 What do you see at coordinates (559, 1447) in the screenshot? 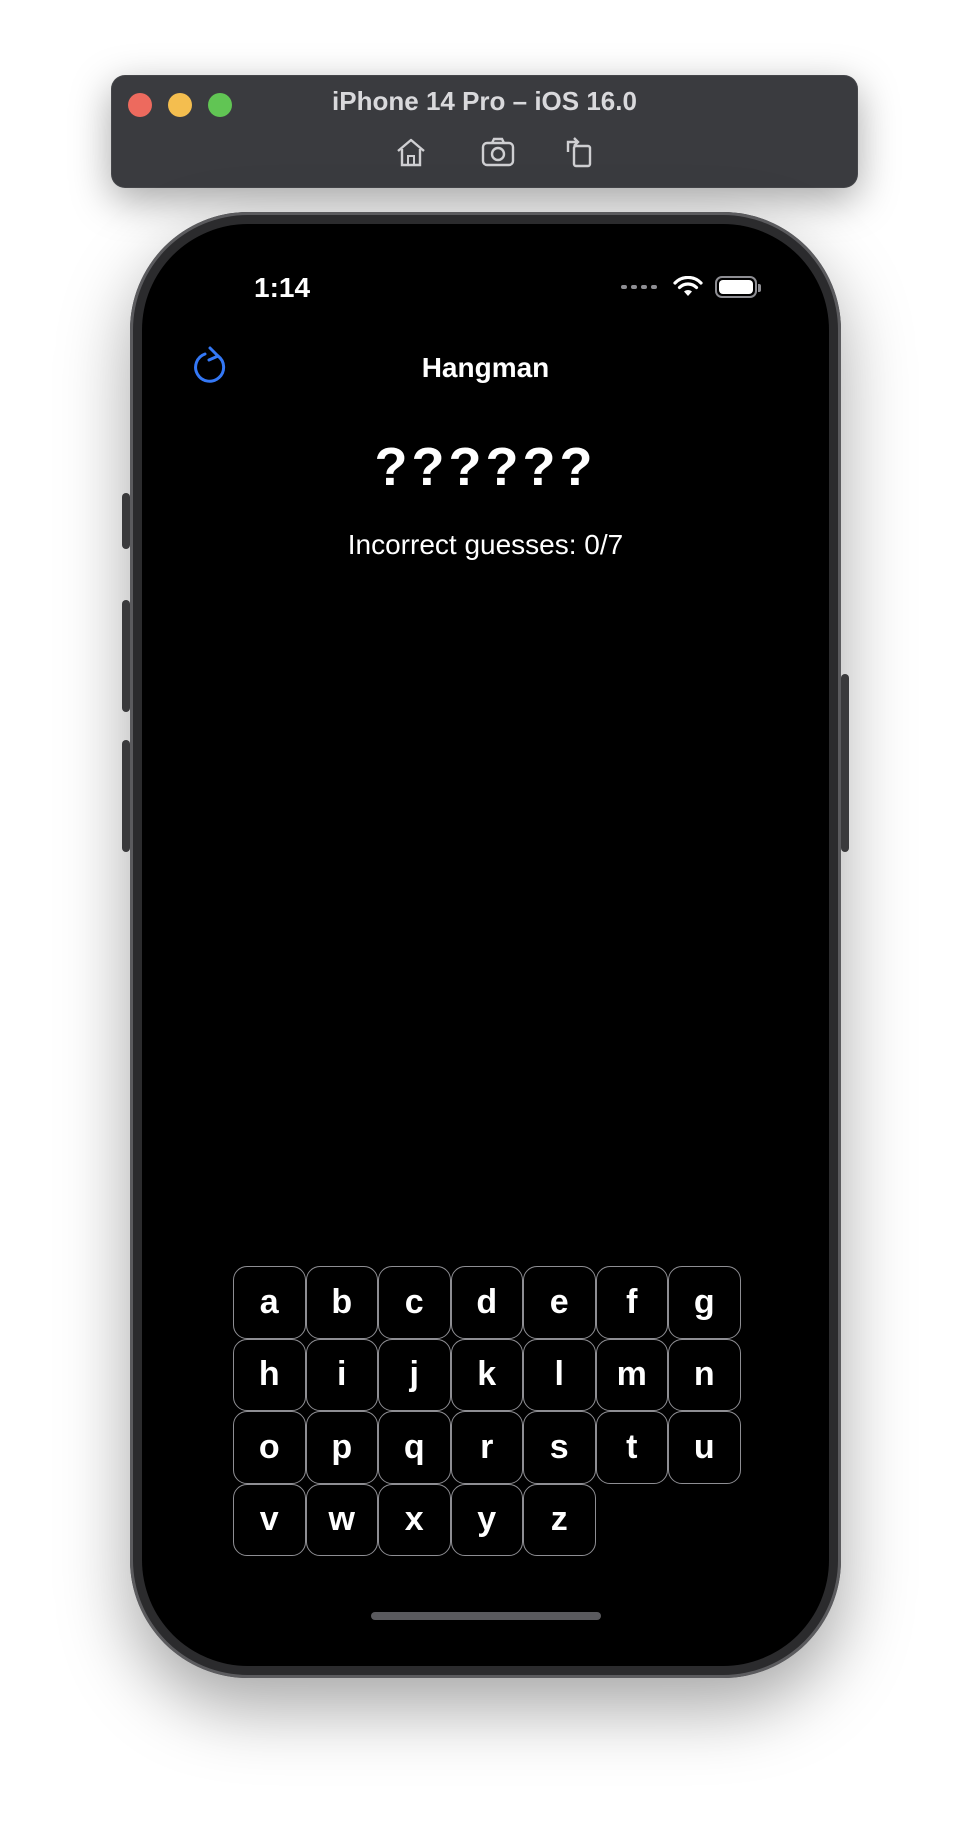
I see `letter-key: s` at bounding box center [559, 1447].